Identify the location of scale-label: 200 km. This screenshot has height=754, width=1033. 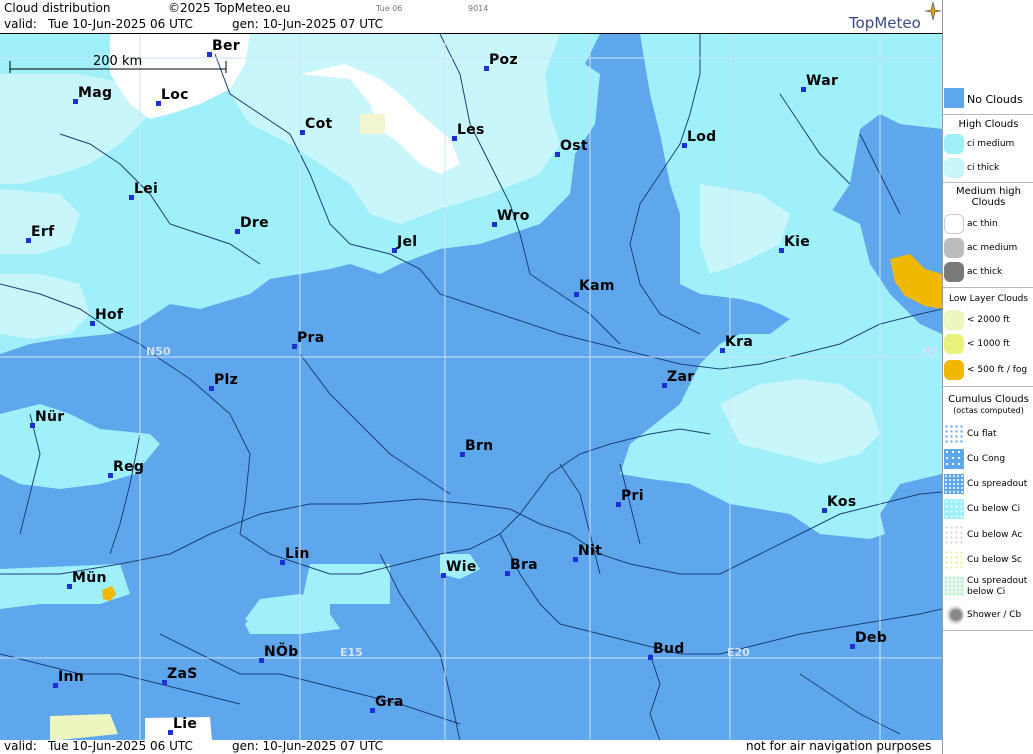
(118, 61).